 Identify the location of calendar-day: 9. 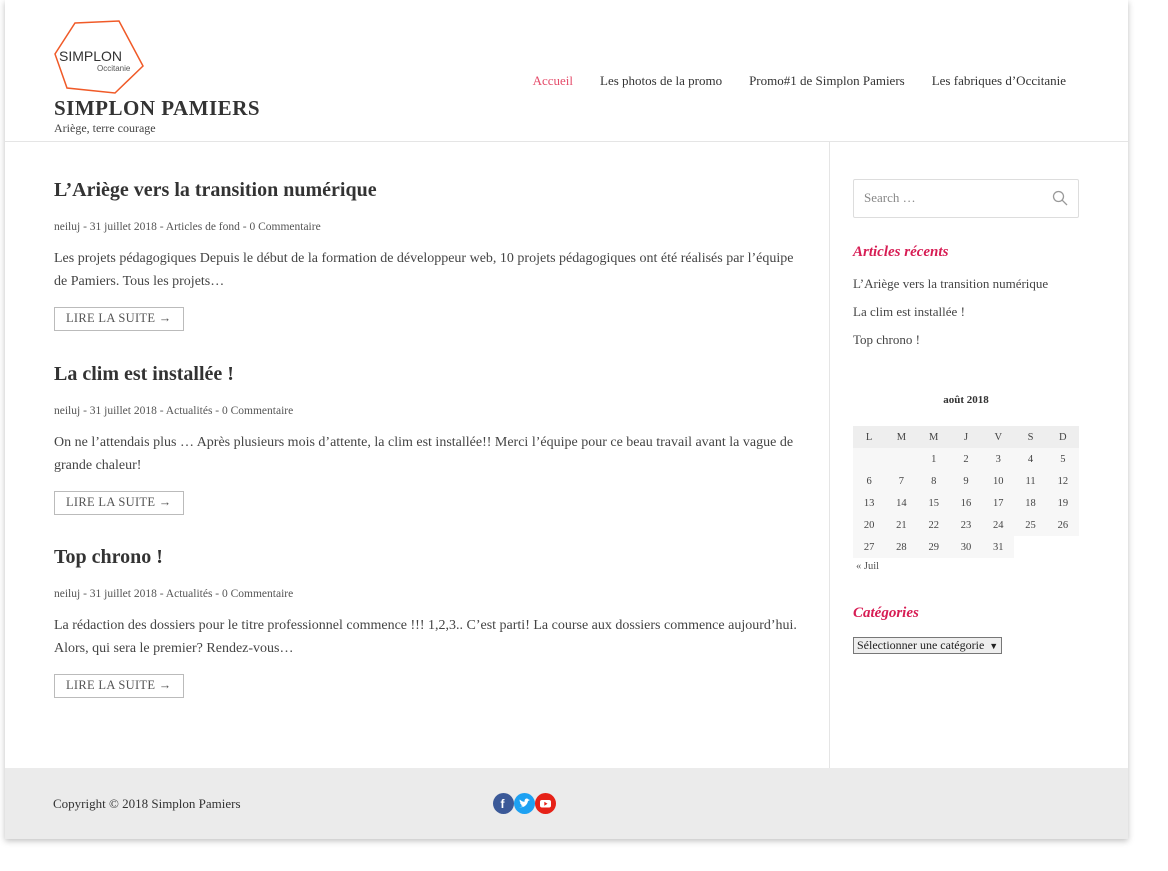
(966, 481).